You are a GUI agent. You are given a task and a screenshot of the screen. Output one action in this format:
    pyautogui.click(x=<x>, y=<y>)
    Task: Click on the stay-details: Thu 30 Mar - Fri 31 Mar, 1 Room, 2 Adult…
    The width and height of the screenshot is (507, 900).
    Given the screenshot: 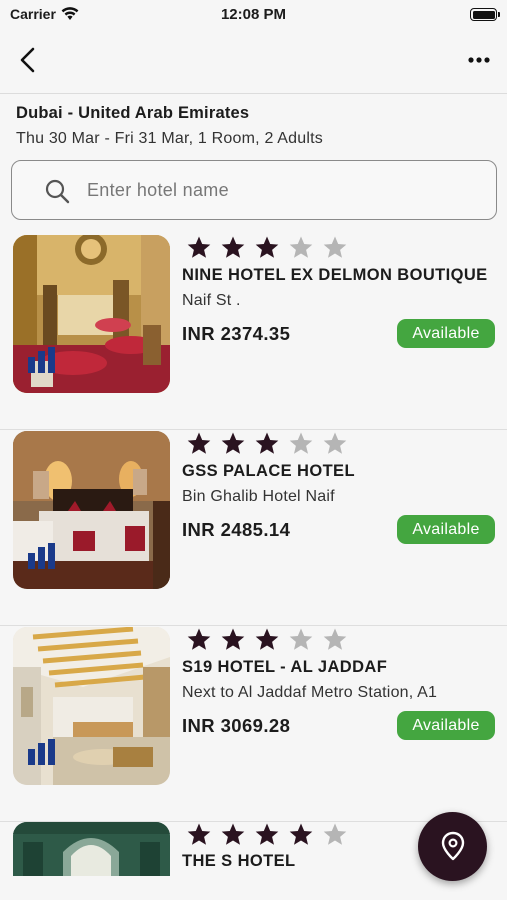 What is the action you would take?
    pyautogui.click(x=169, y=138)
    